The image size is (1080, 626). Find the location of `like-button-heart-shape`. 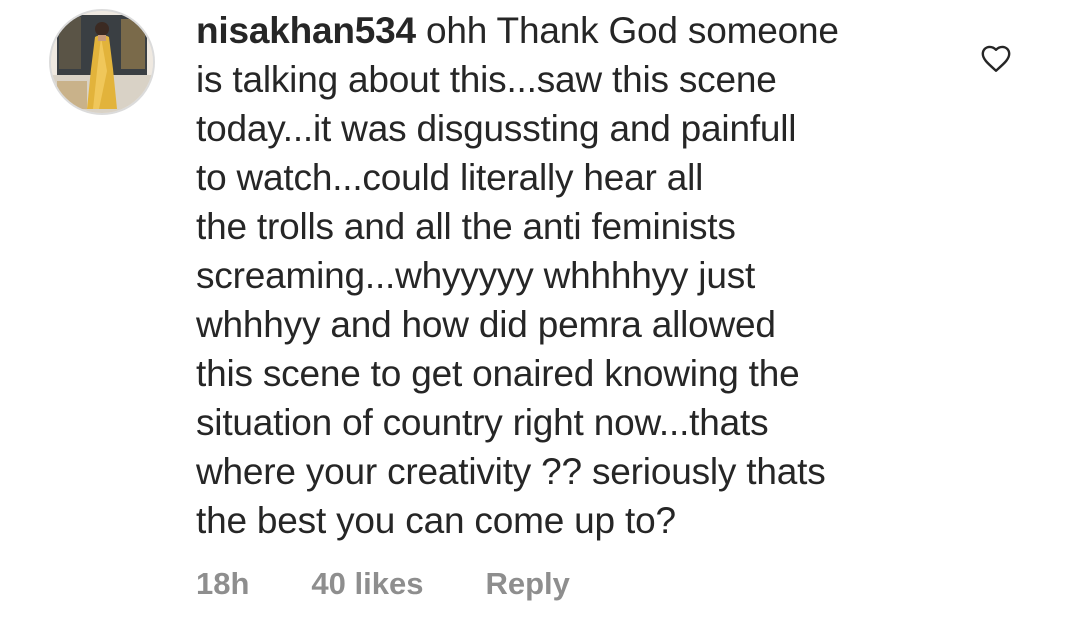

like-button-heart-shape is located at coordinates (996, 58).